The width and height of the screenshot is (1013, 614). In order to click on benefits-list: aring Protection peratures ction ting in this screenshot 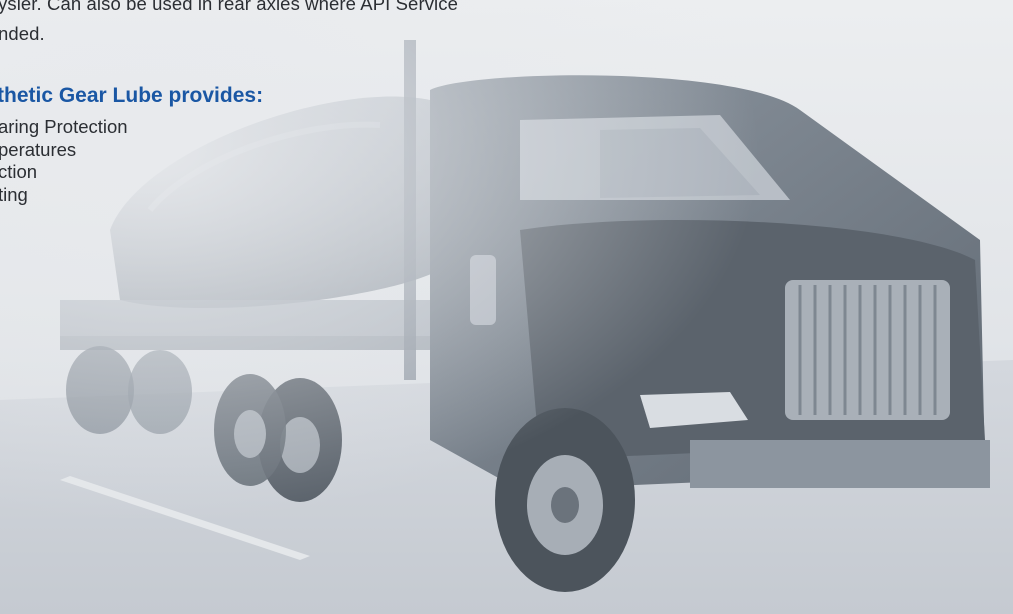, I will do `click(64, 161)`.